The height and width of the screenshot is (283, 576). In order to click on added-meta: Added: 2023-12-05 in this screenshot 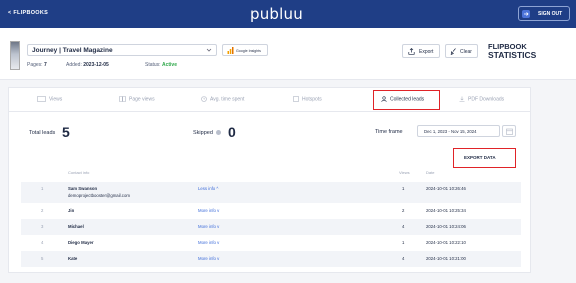, I will do `click(87, 65)`.